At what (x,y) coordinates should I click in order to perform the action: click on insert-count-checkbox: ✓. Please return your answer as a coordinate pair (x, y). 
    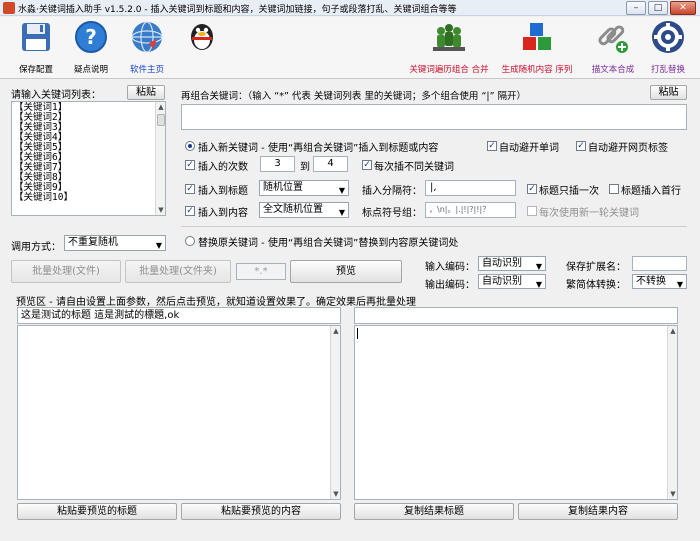
    Looking at the image, I should click on (190, 165).